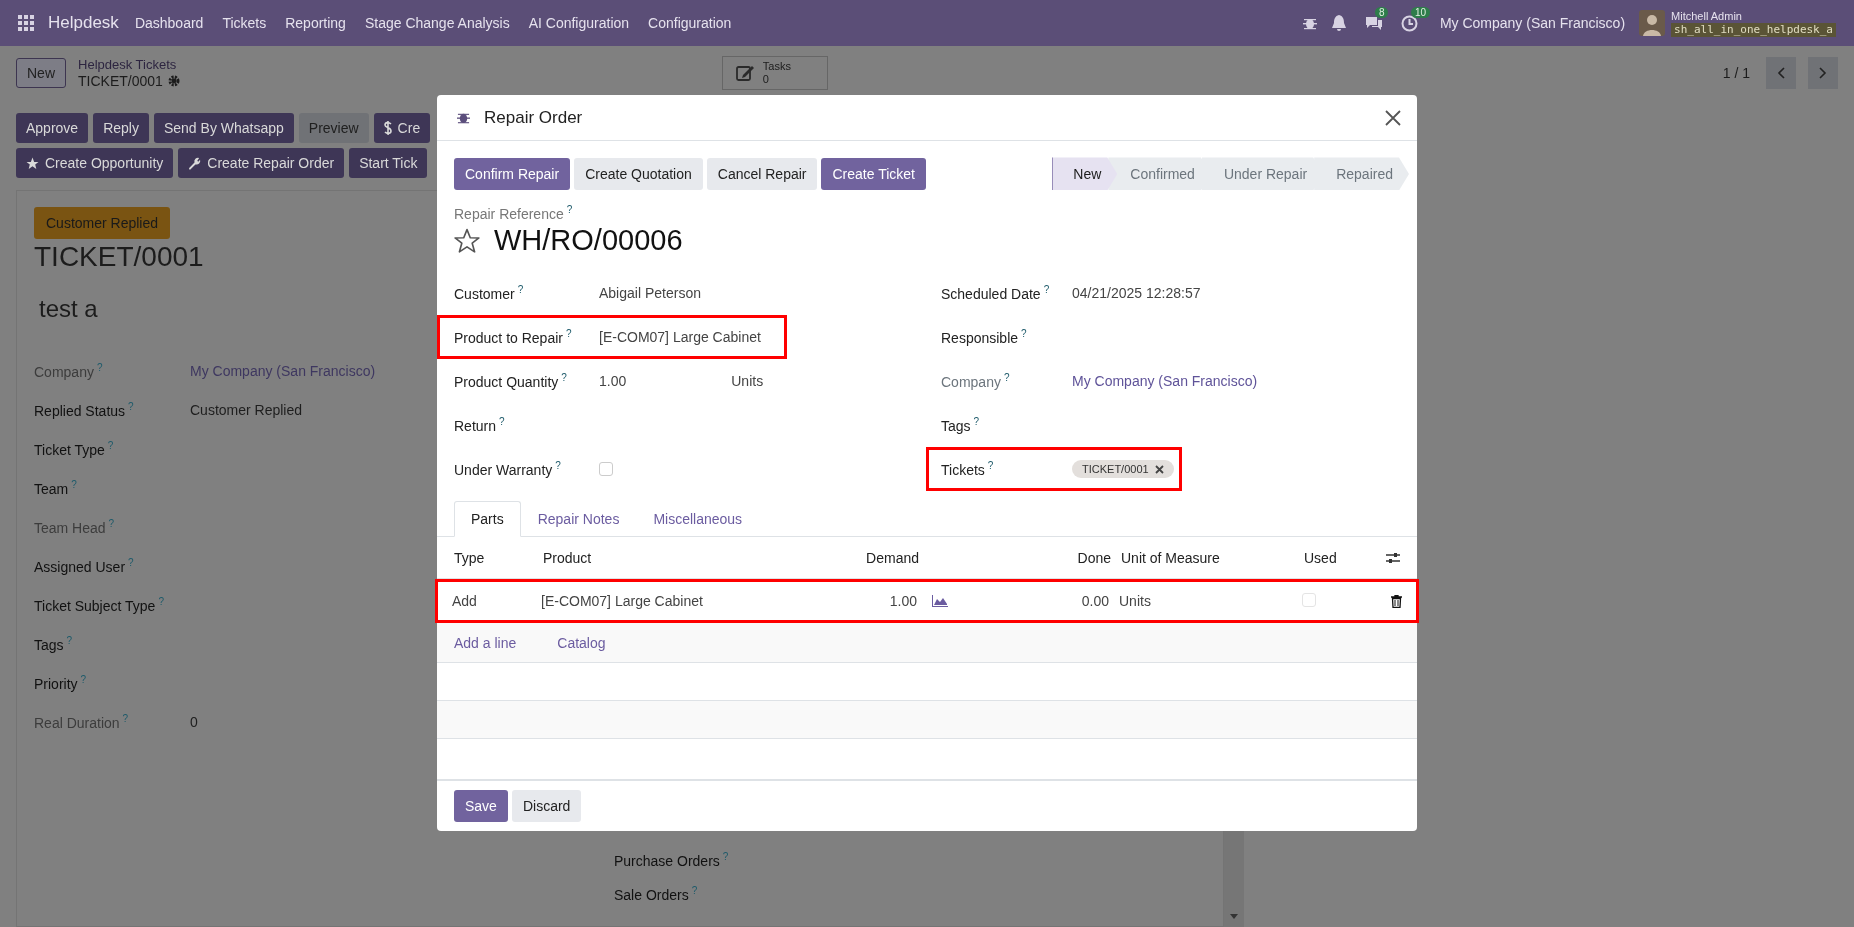 The image size is (1854, 927). Describe the element at coordinates (1361, 174) in the screenshot. I see `status-stage: Repaired` at that location.